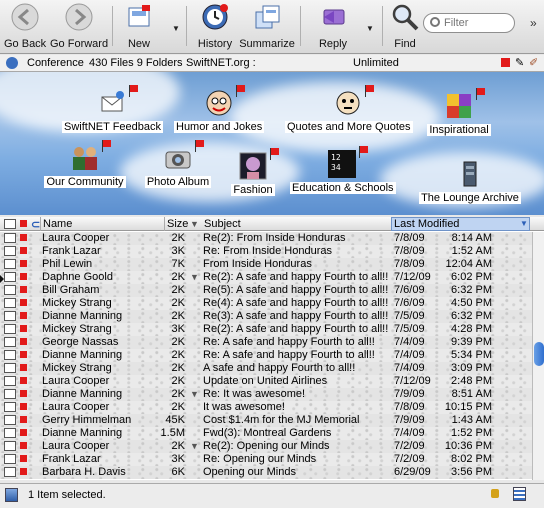 Image resolution: width=544 pixels, height=508 pixels. Describe the element at coordinates (77, 277) in the screenshot. I see `sender-name: Daphne Goold` at that location.